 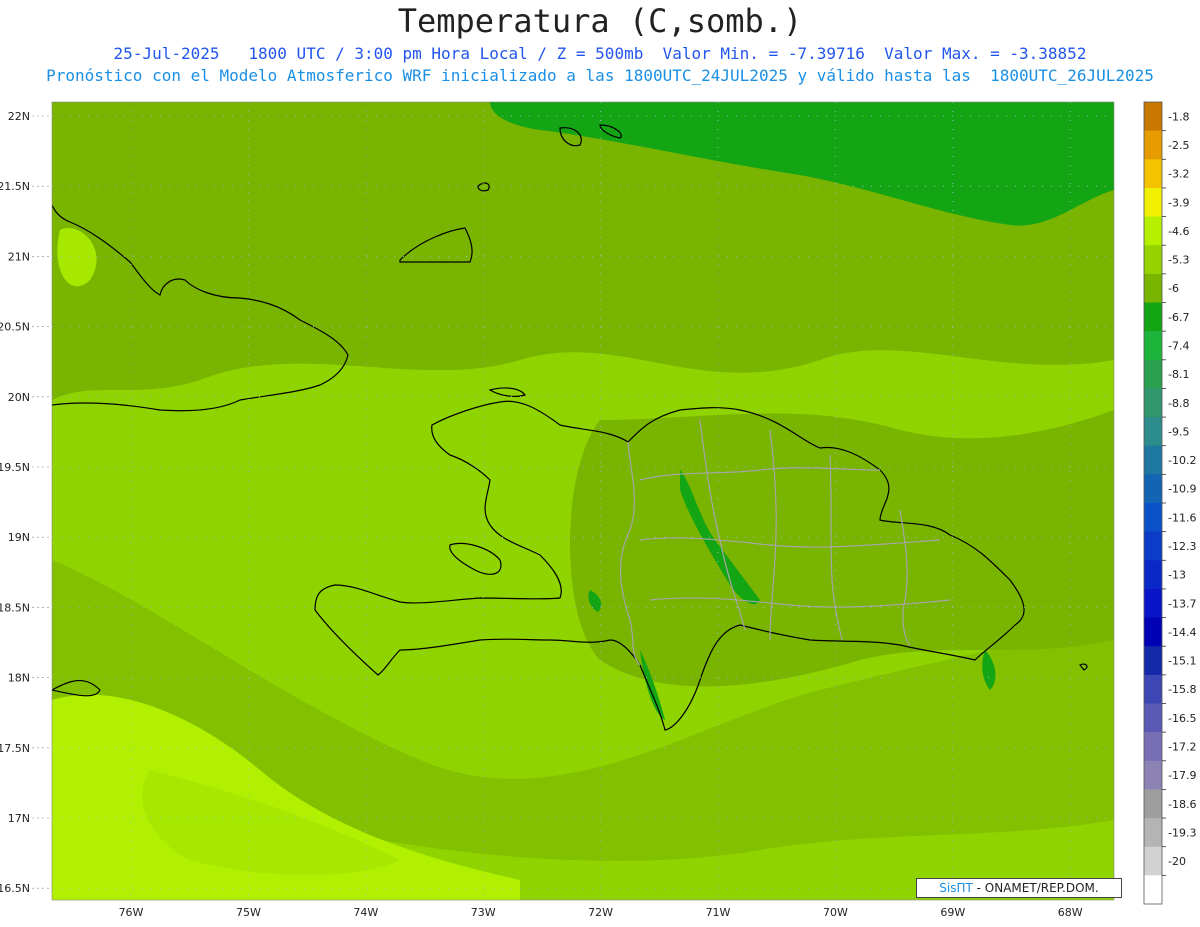 I want to click on colorbar-label: -15.1, so click(x=1182, y=661).